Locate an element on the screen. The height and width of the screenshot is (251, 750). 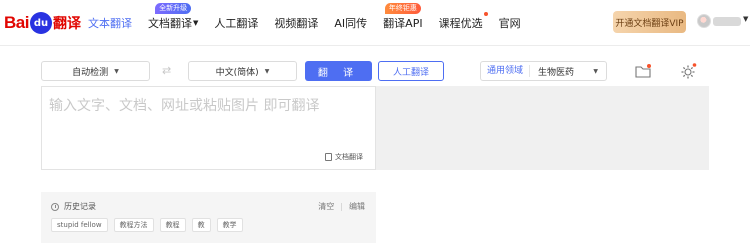
favorites-folder-icon is located at coordinates (643, 71).